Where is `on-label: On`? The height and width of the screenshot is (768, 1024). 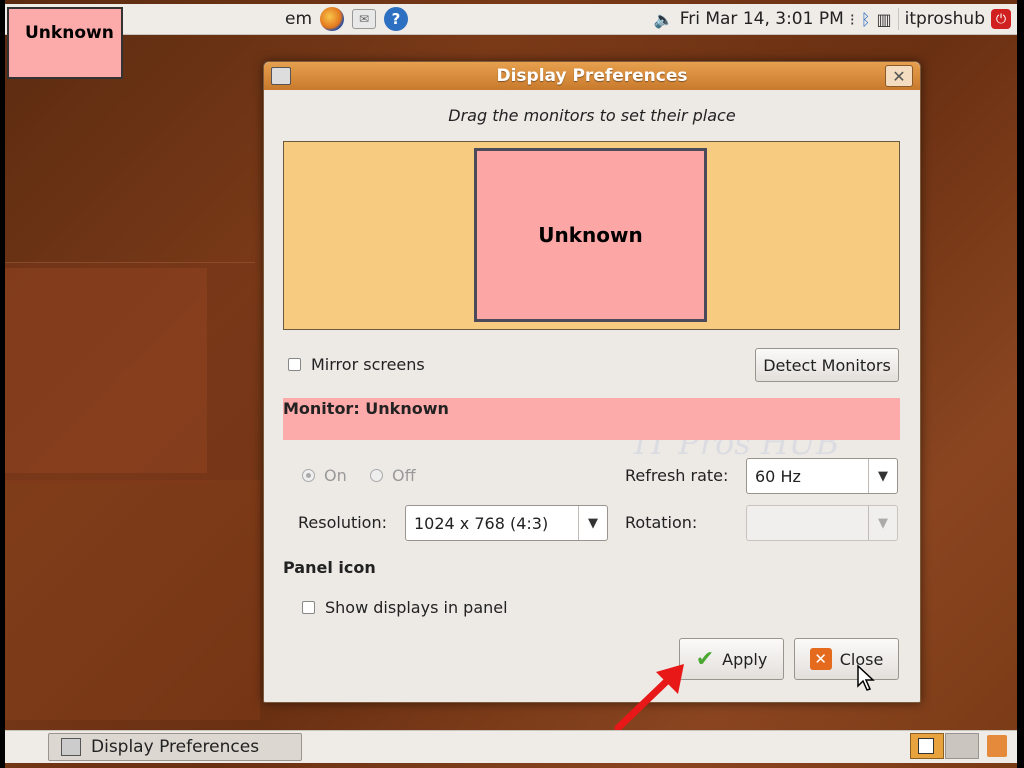 on-label: On is located at coordinates (335, 475).